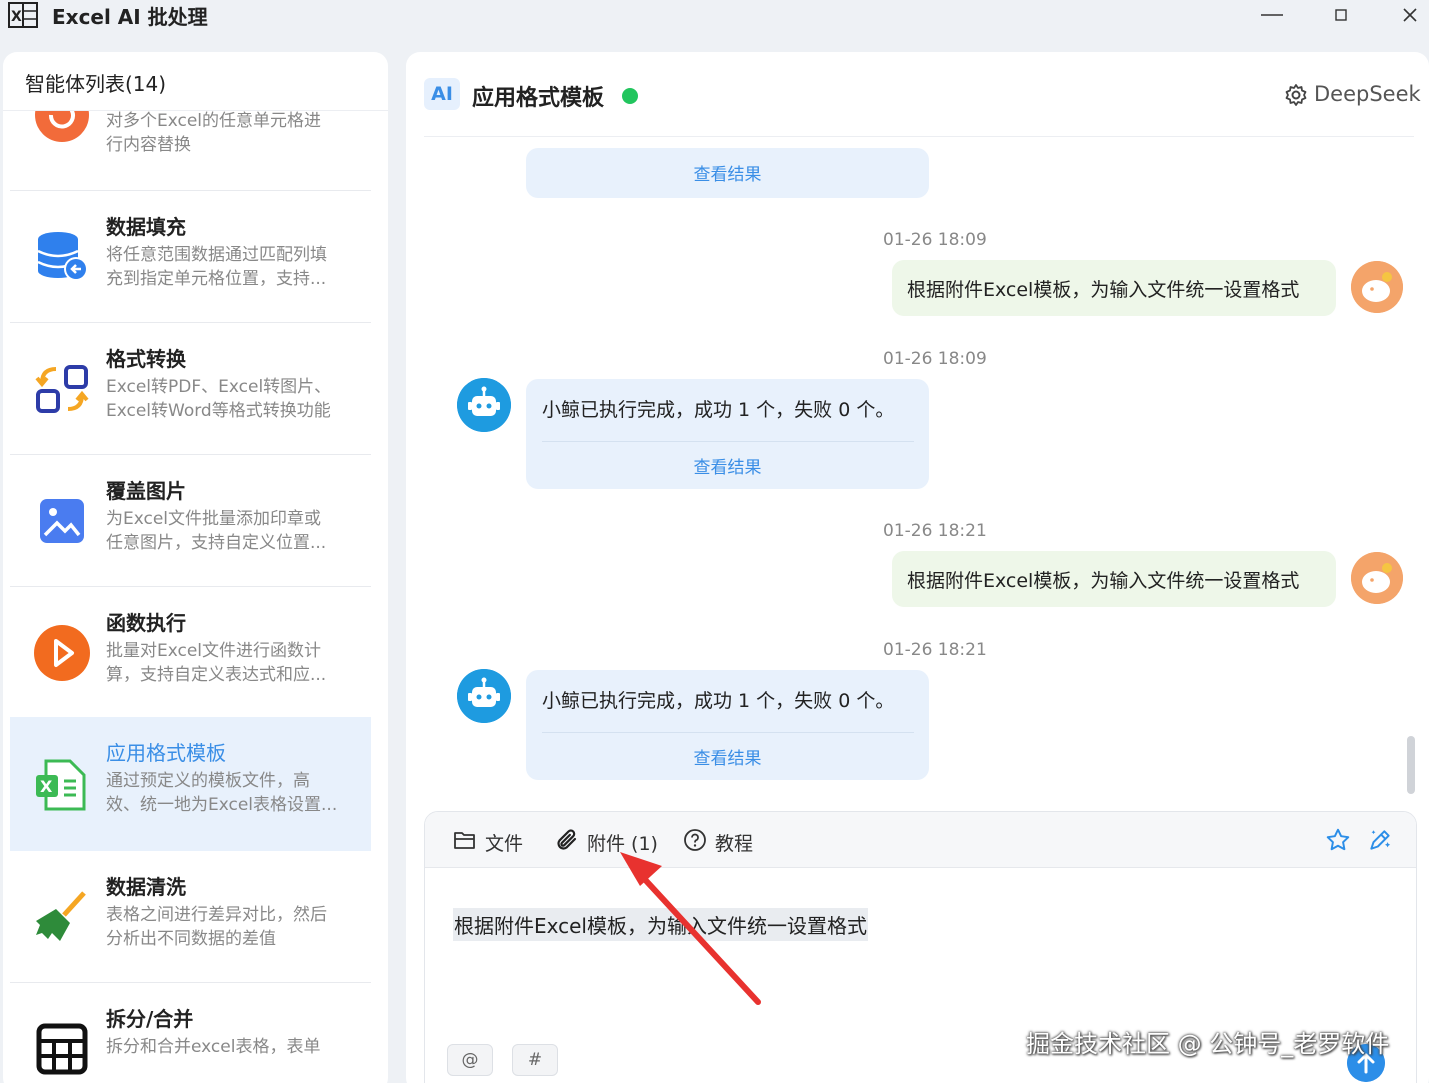 This screenshot has width=1429, height=1083. I want to click on agent-title: 拆分/合并, so click(150, 1019).